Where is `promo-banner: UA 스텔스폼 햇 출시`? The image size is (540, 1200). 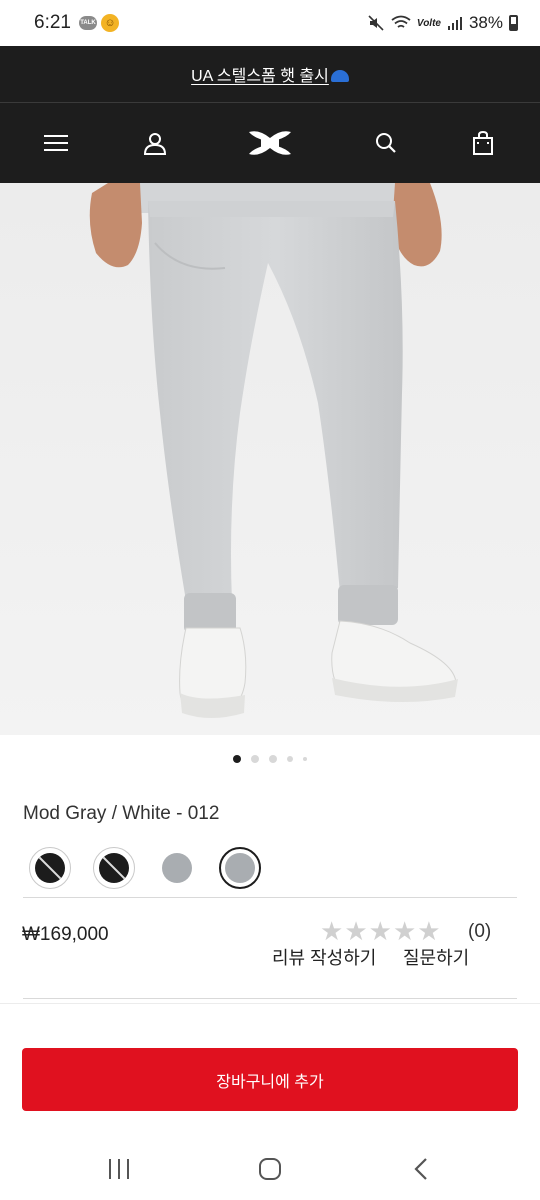 promo-banner: UA 스텔스폼 햇 출시 is located at coordinates (270, 74).